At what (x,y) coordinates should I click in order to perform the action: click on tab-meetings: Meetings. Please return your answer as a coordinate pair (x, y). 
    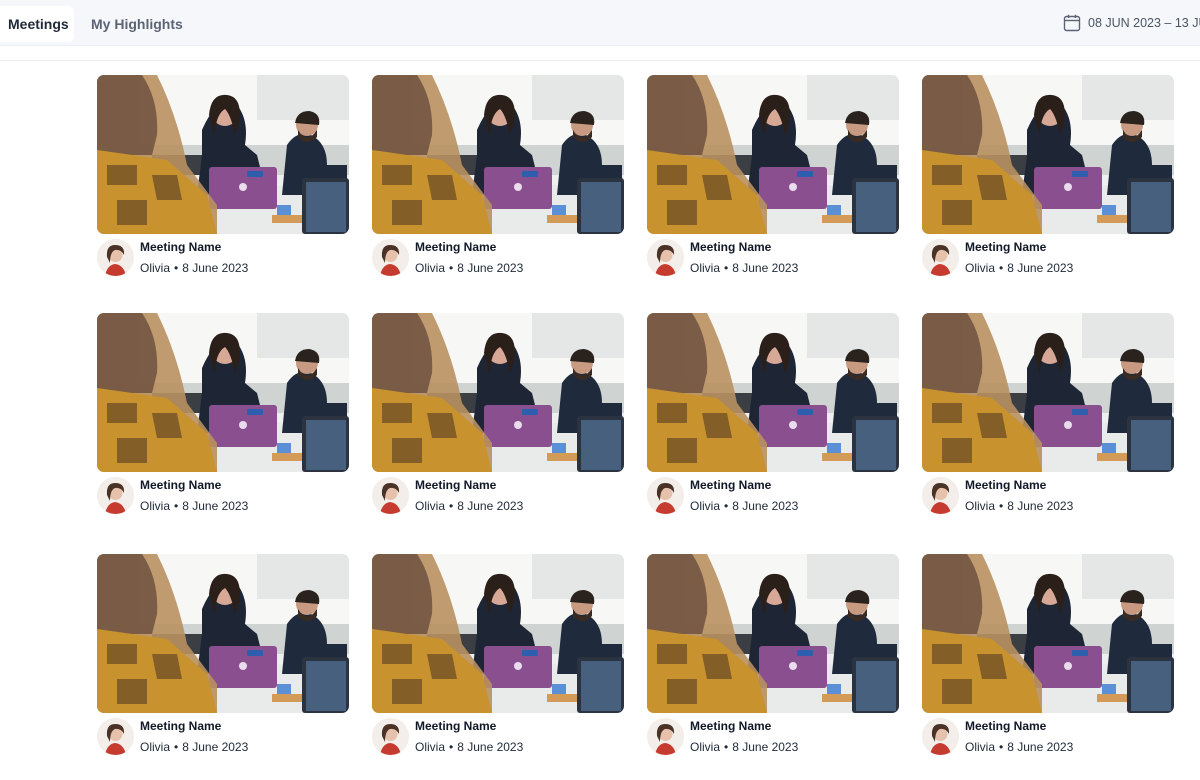
    Looking at the image, I should click on (37, 24).